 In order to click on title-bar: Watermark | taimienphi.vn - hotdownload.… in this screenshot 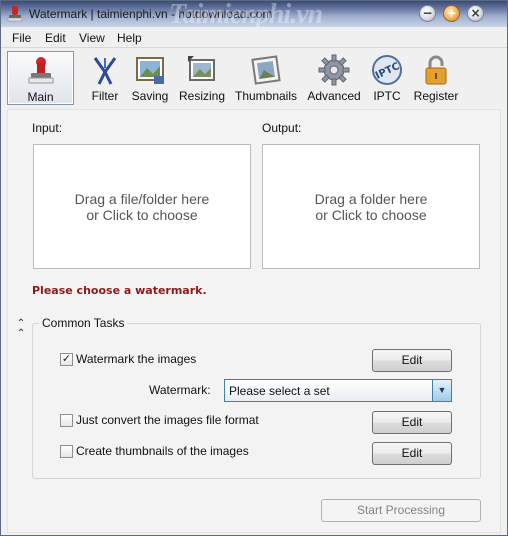, I will do `click(254, 15)`.